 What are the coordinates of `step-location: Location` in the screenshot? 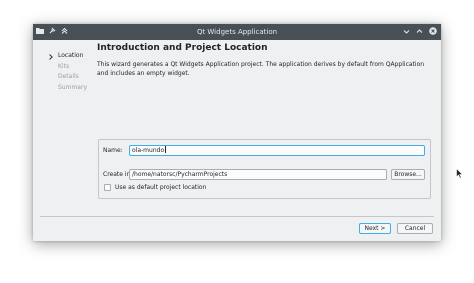 It's located at (67, 56).